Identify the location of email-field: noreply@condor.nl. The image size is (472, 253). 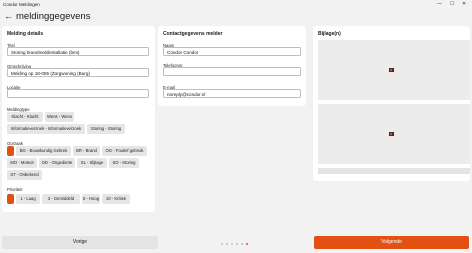
(232, 93).